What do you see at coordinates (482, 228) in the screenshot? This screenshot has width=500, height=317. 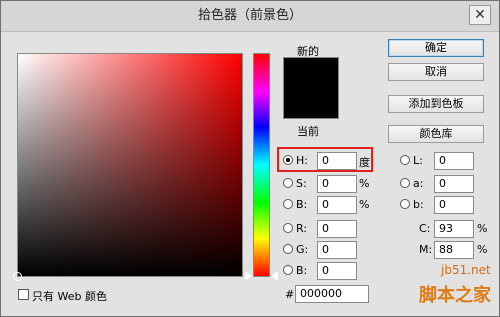 I see `c-unit: %` at bounding box center [482, 228].